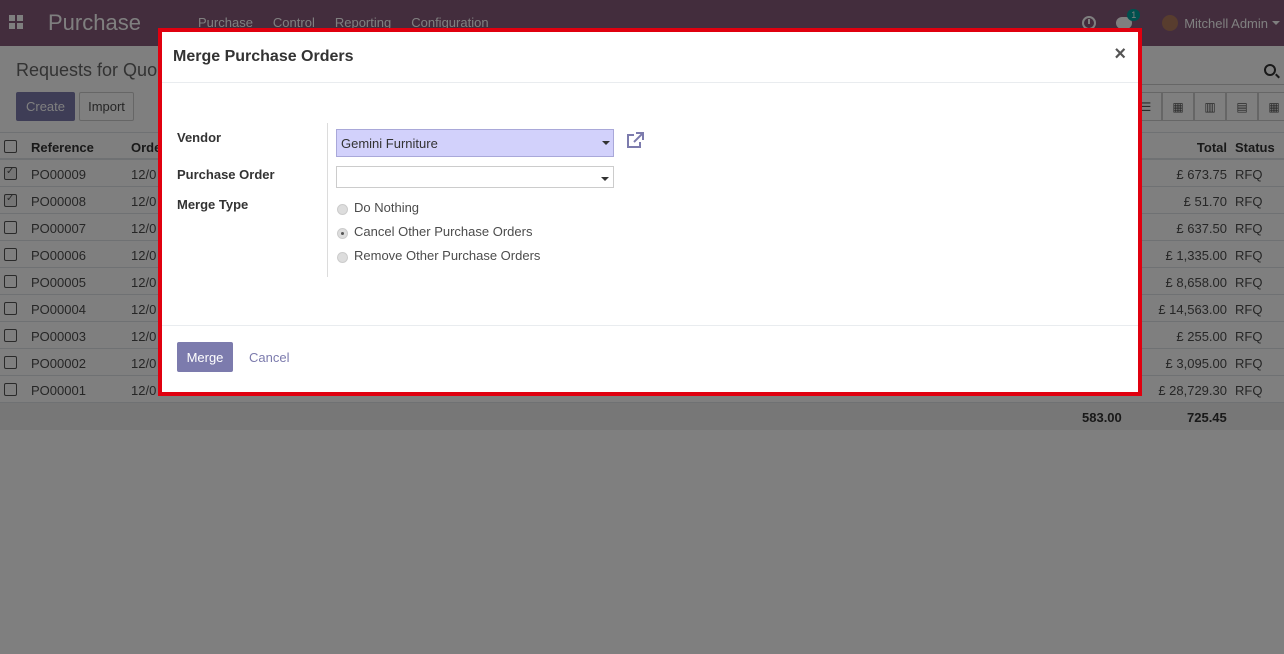 The image size is (1284, 654). What do you see at coordinates (205, 357) in the screenshot?
I see `merge-button: Merge` at bounding box center [205, 357].